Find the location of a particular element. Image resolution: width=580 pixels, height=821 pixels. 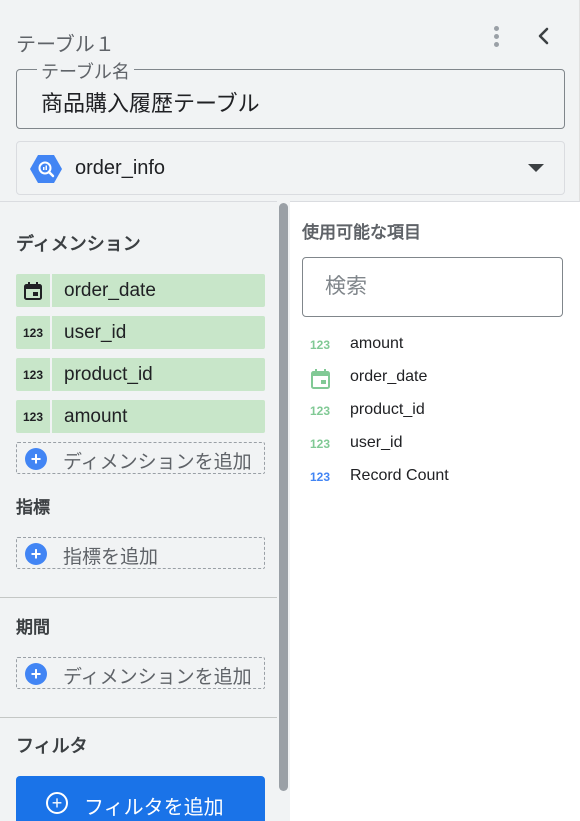

dimensions-title: ディメンション is located at coordinates (78, 244).